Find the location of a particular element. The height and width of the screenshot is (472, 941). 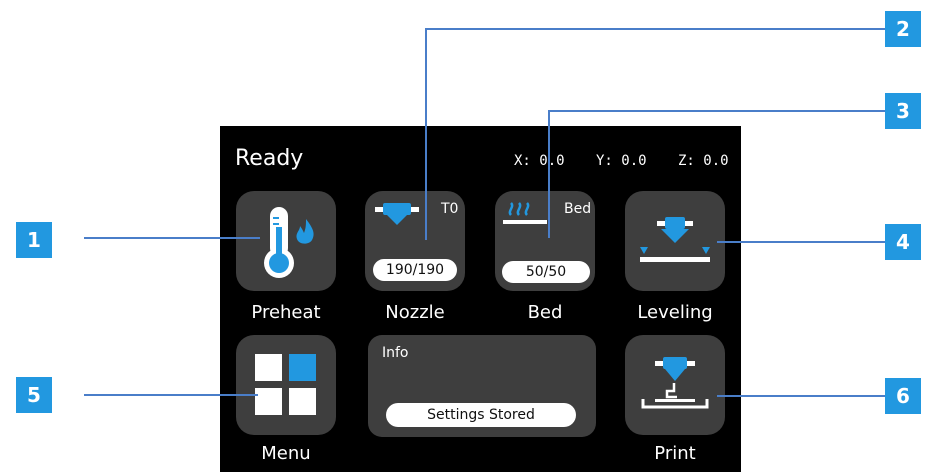

x-coordinate: X: 0.0 is located at coordinates (539, 161).